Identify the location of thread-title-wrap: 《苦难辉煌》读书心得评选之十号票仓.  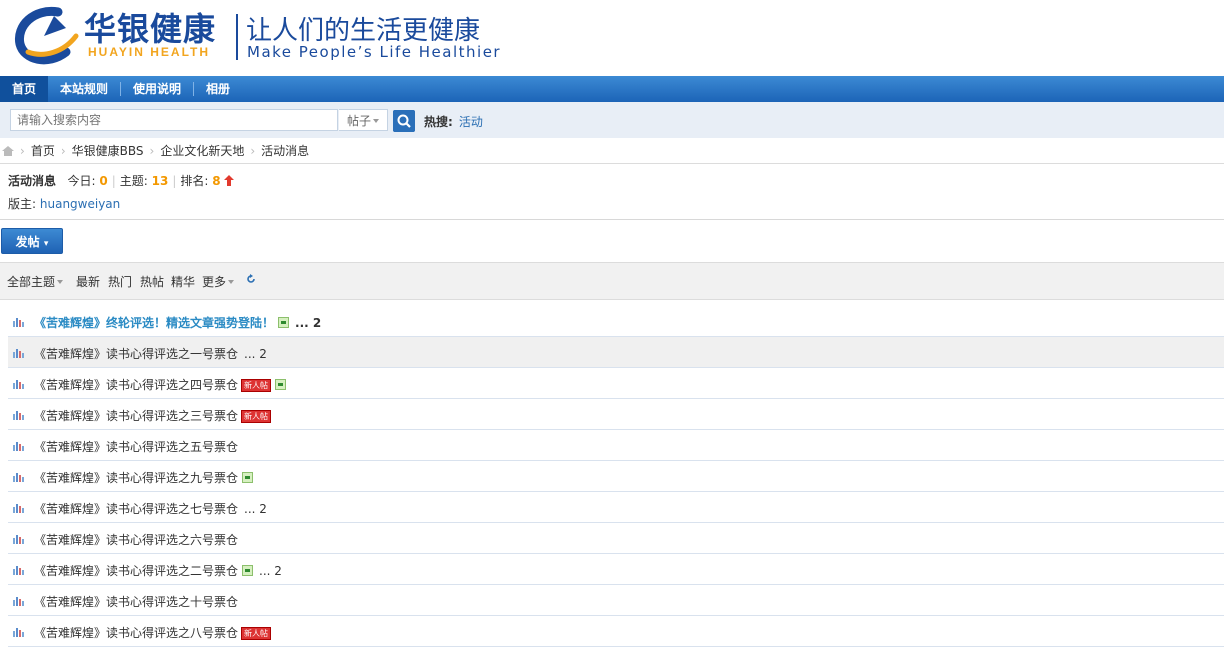
(136, 601).